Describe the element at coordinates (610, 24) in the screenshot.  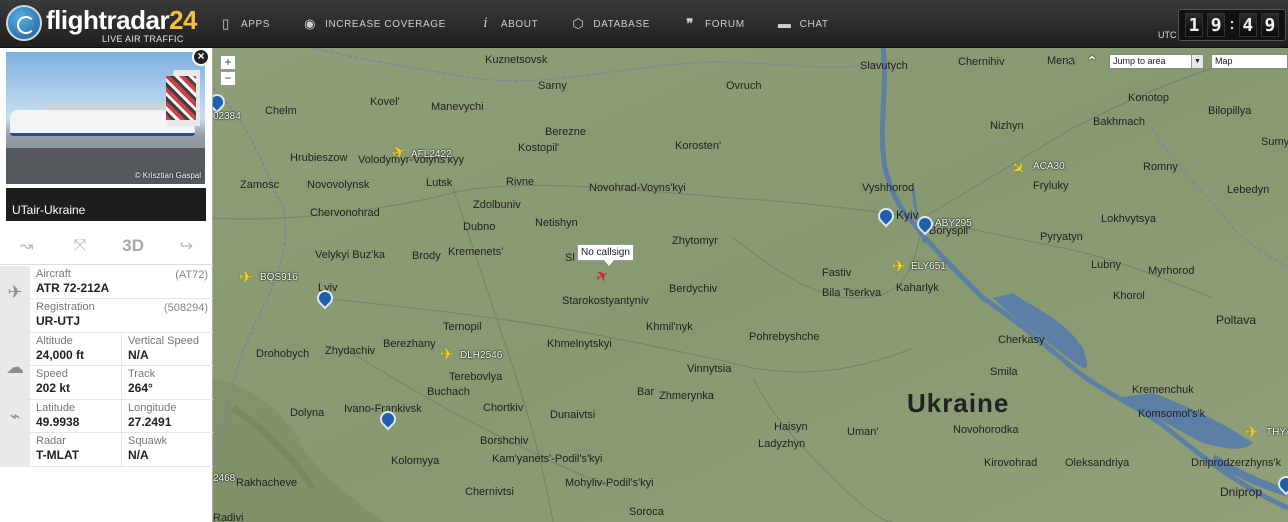
I see `nav-database: ⬡ DATABASE` at that location.